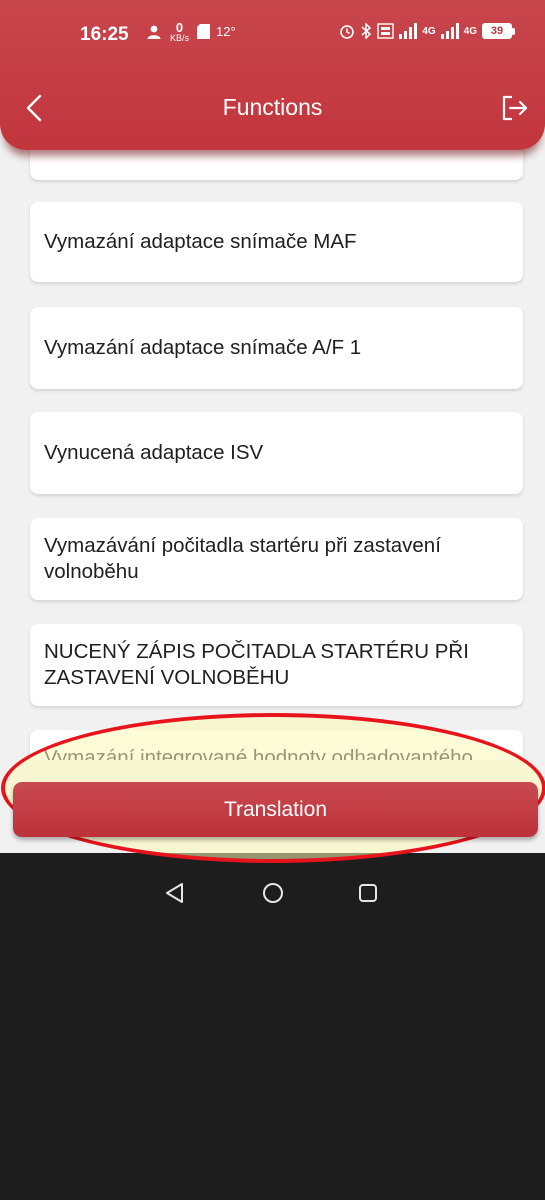  I want to click on alarm-icon, so click(347, 32).